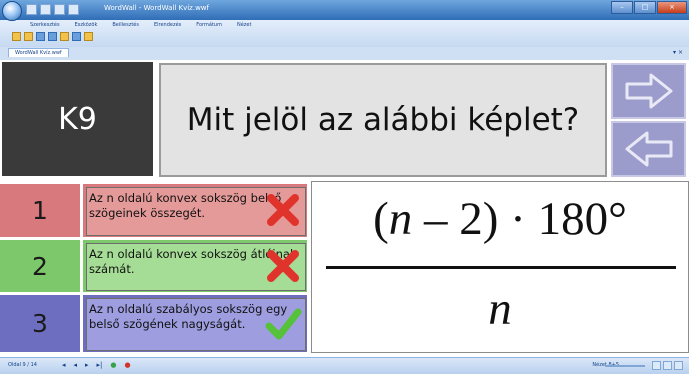  Describe the element at coordinates (45, 25) in the screenshot. I see `menu-item-edit: Szerkesztés` at that location.